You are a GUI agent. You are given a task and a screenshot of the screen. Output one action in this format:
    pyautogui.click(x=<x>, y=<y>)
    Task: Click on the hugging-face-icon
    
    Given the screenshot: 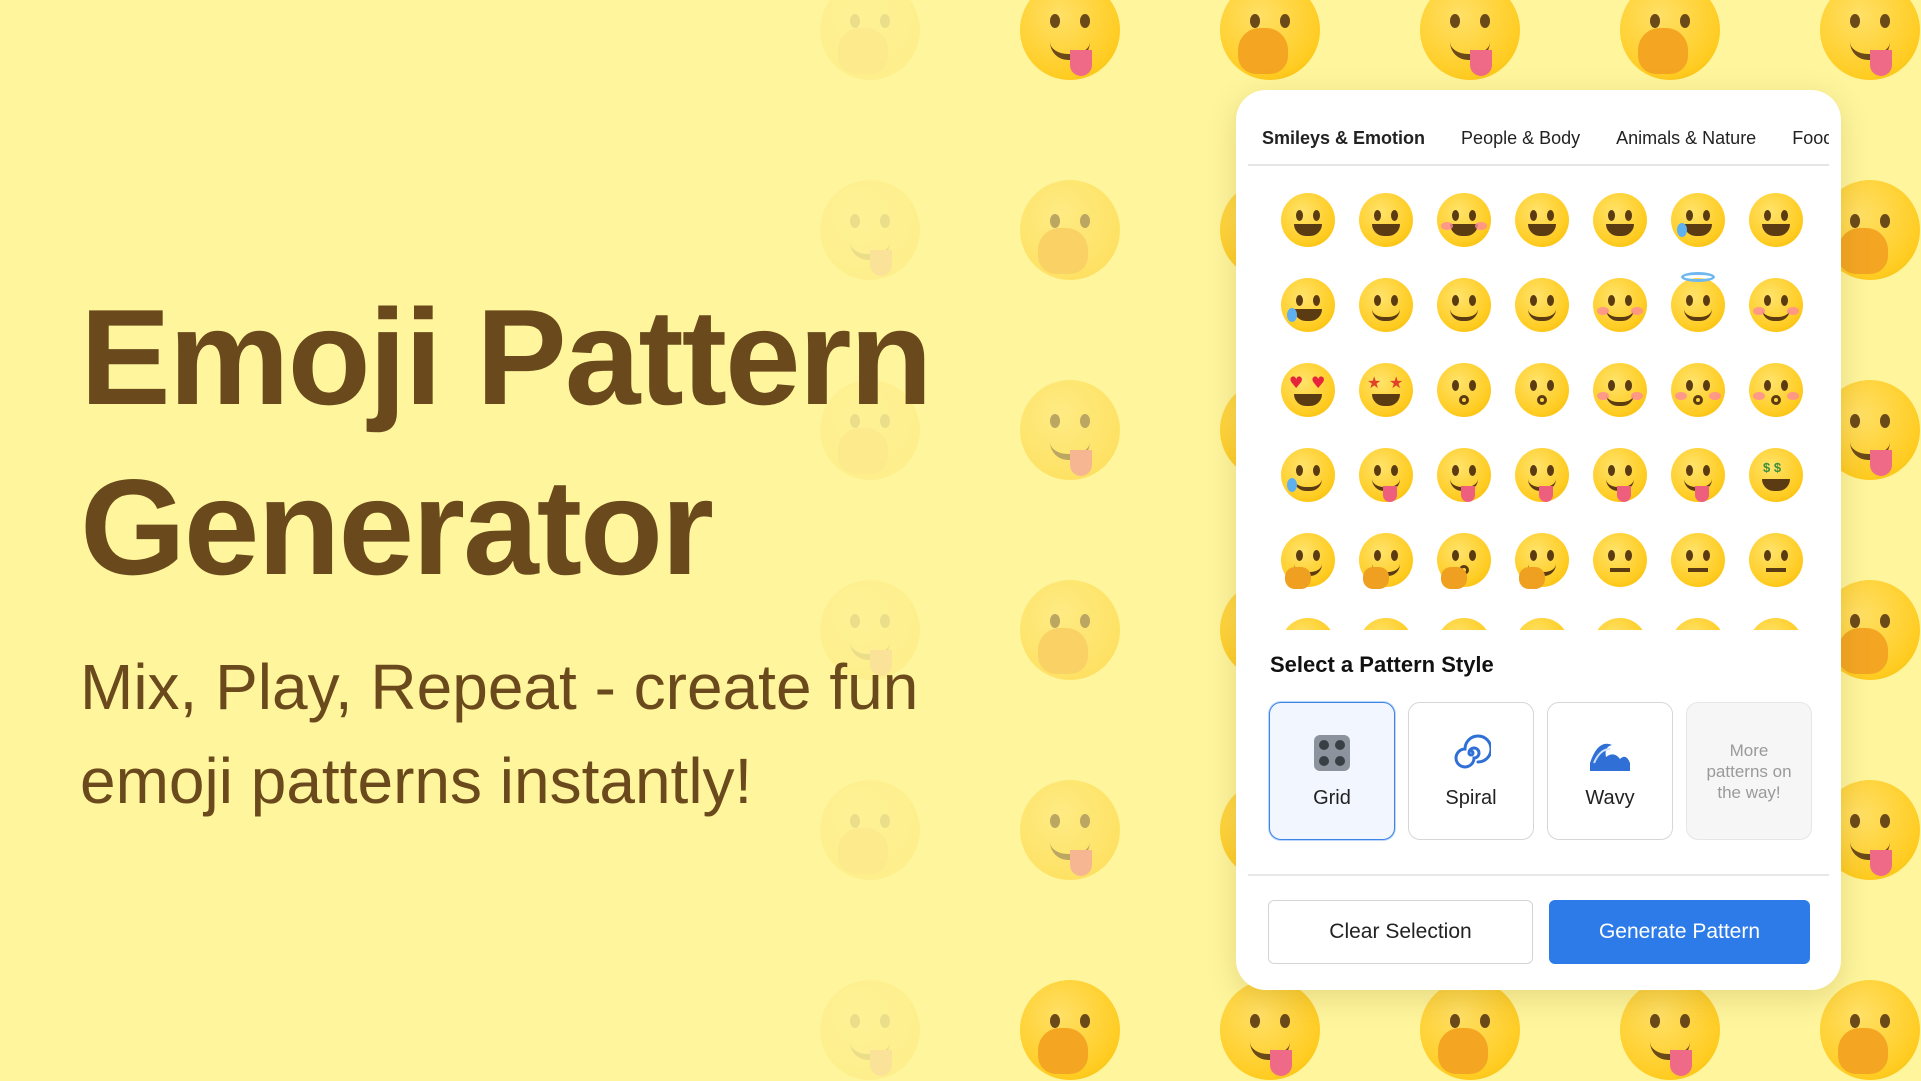 What is the action you would take?
    pyautogui.click(x=1308, y=560)
    